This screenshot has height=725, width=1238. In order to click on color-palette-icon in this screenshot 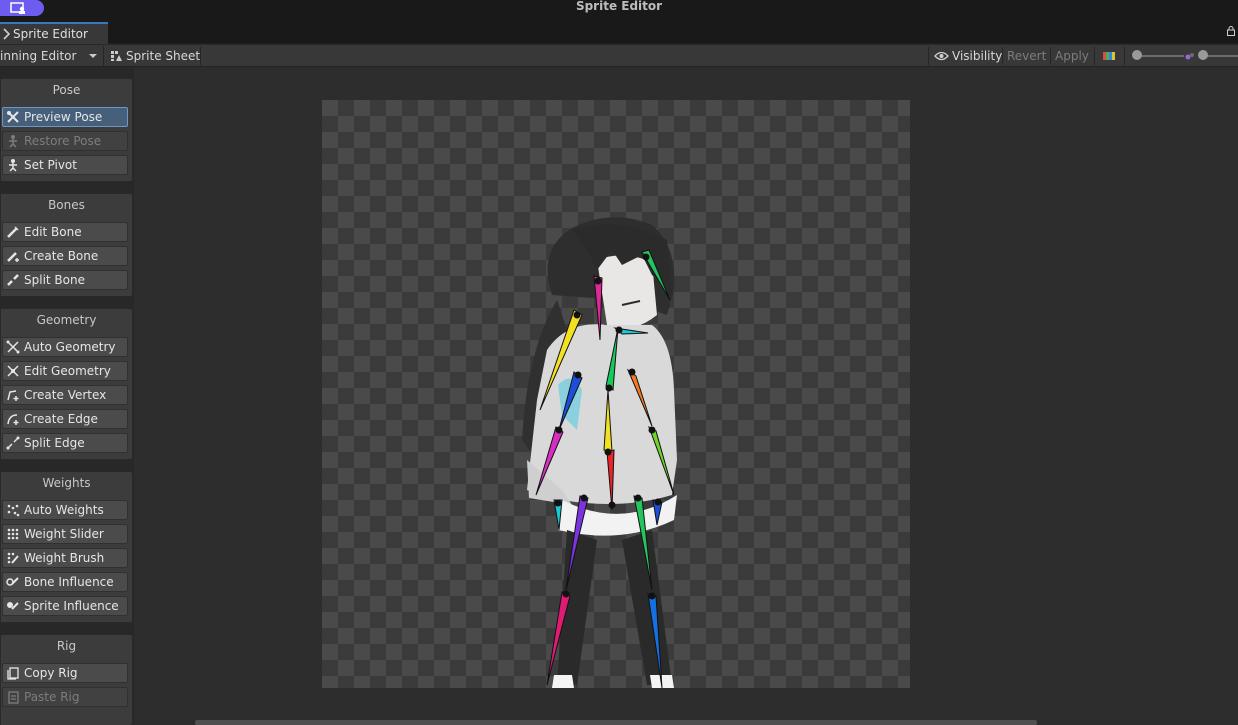, I will do `click(1109, 56)`.